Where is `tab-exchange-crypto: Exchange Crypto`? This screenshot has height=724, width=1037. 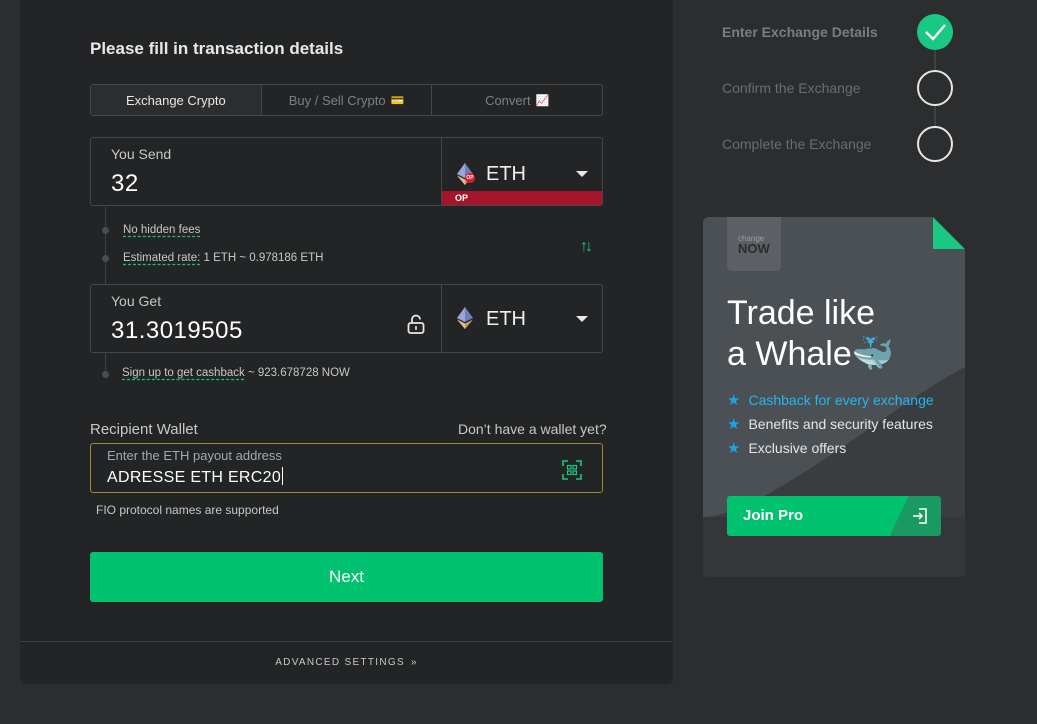
tab-exchange-crypto: Exchange Crypto is located at coordinates (176, 100).